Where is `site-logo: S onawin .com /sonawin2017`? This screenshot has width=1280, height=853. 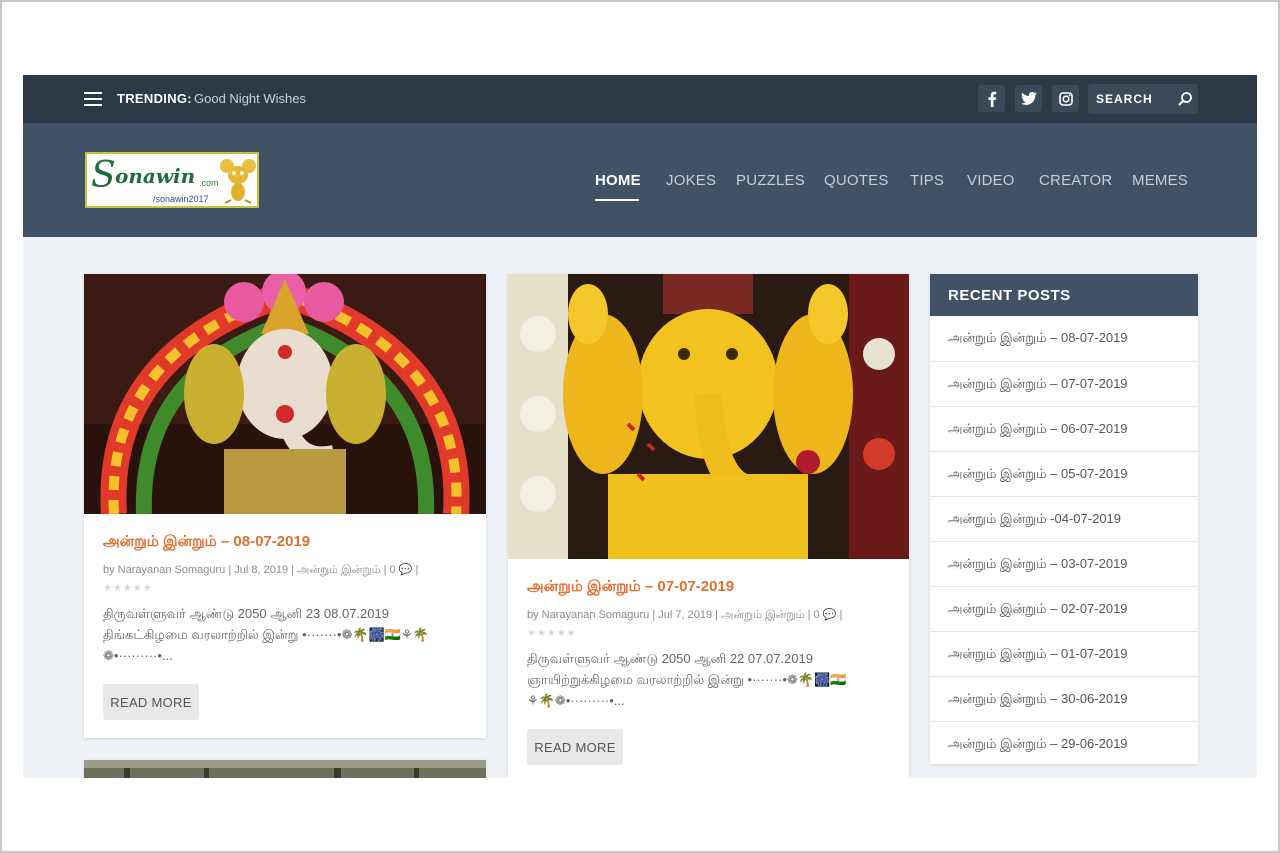
site-logo: S onawin .com /sonawin2017 is located at coordinates (172, 180).